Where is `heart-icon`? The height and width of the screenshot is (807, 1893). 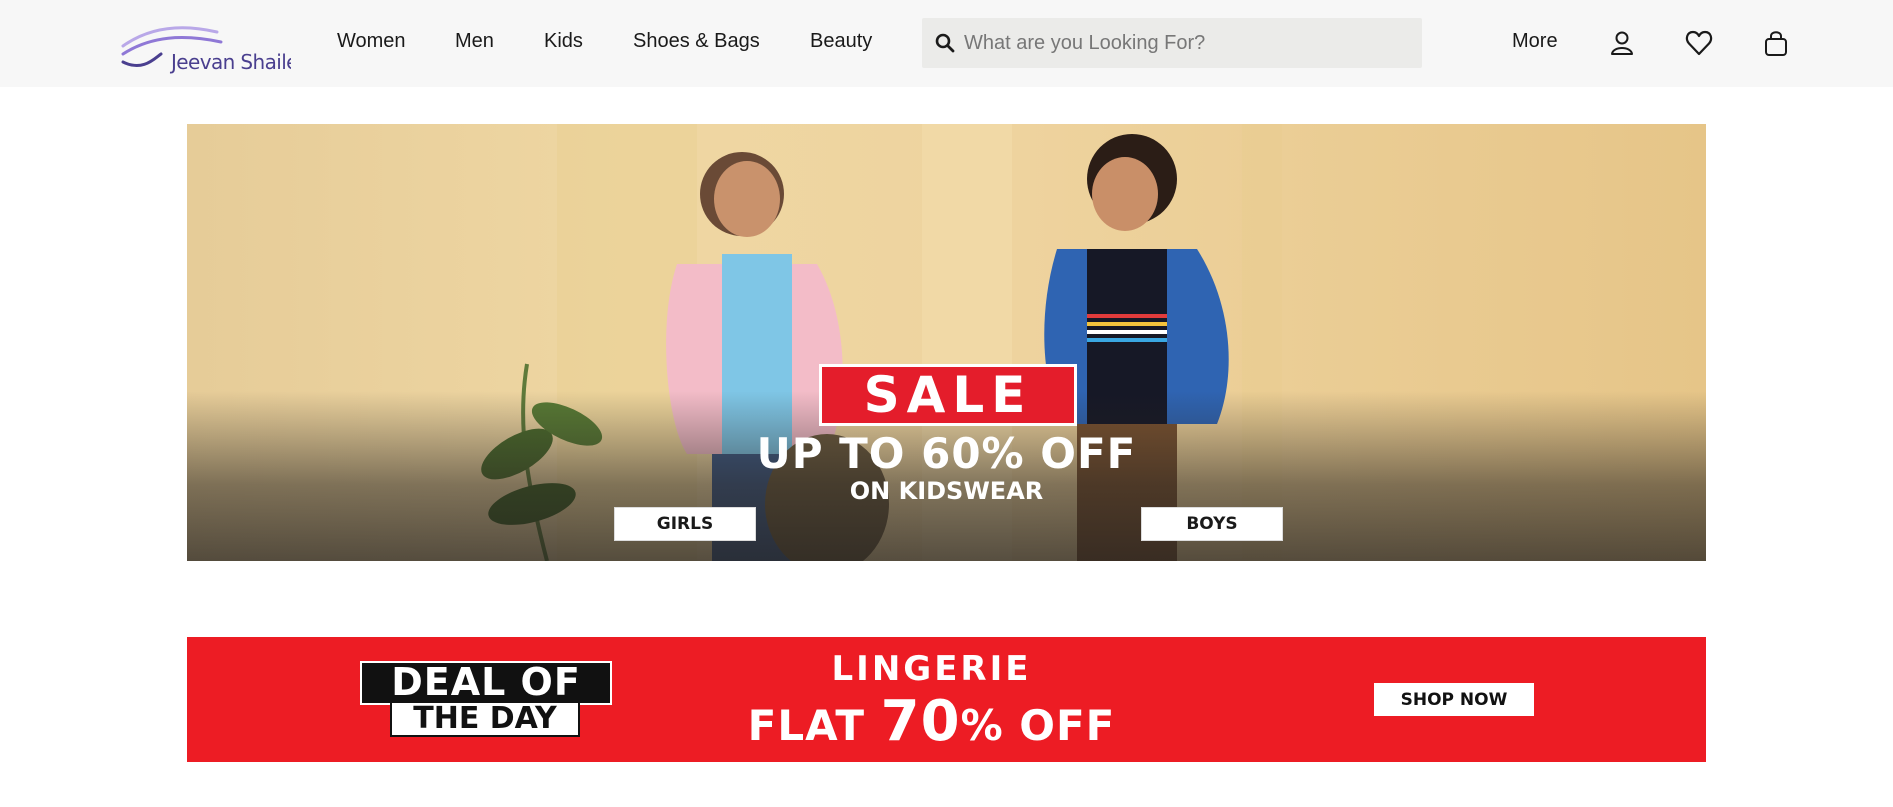
heart-icon is located at coordinates (1699, 43).